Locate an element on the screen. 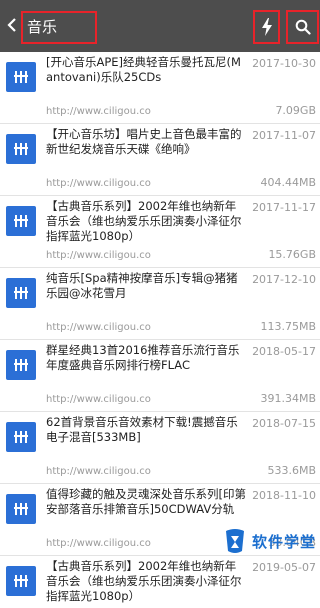 The width and height of the screenshot is (320, 608). result-size: 7.09GB is located at coordinates (295, 110).